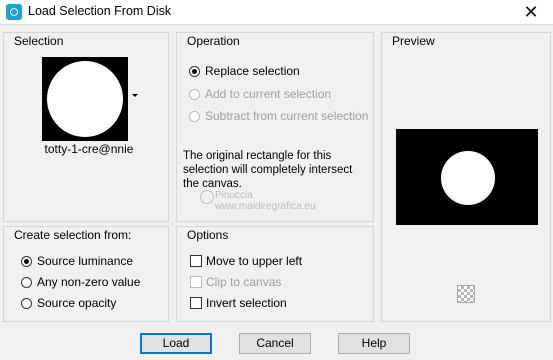 The width and height of the screenshot is (553, 360). What do you see at coordinates (246, 303) in the screenshot?
I see `checkbox-label: Invert selection` at bounding box center [246, 303].